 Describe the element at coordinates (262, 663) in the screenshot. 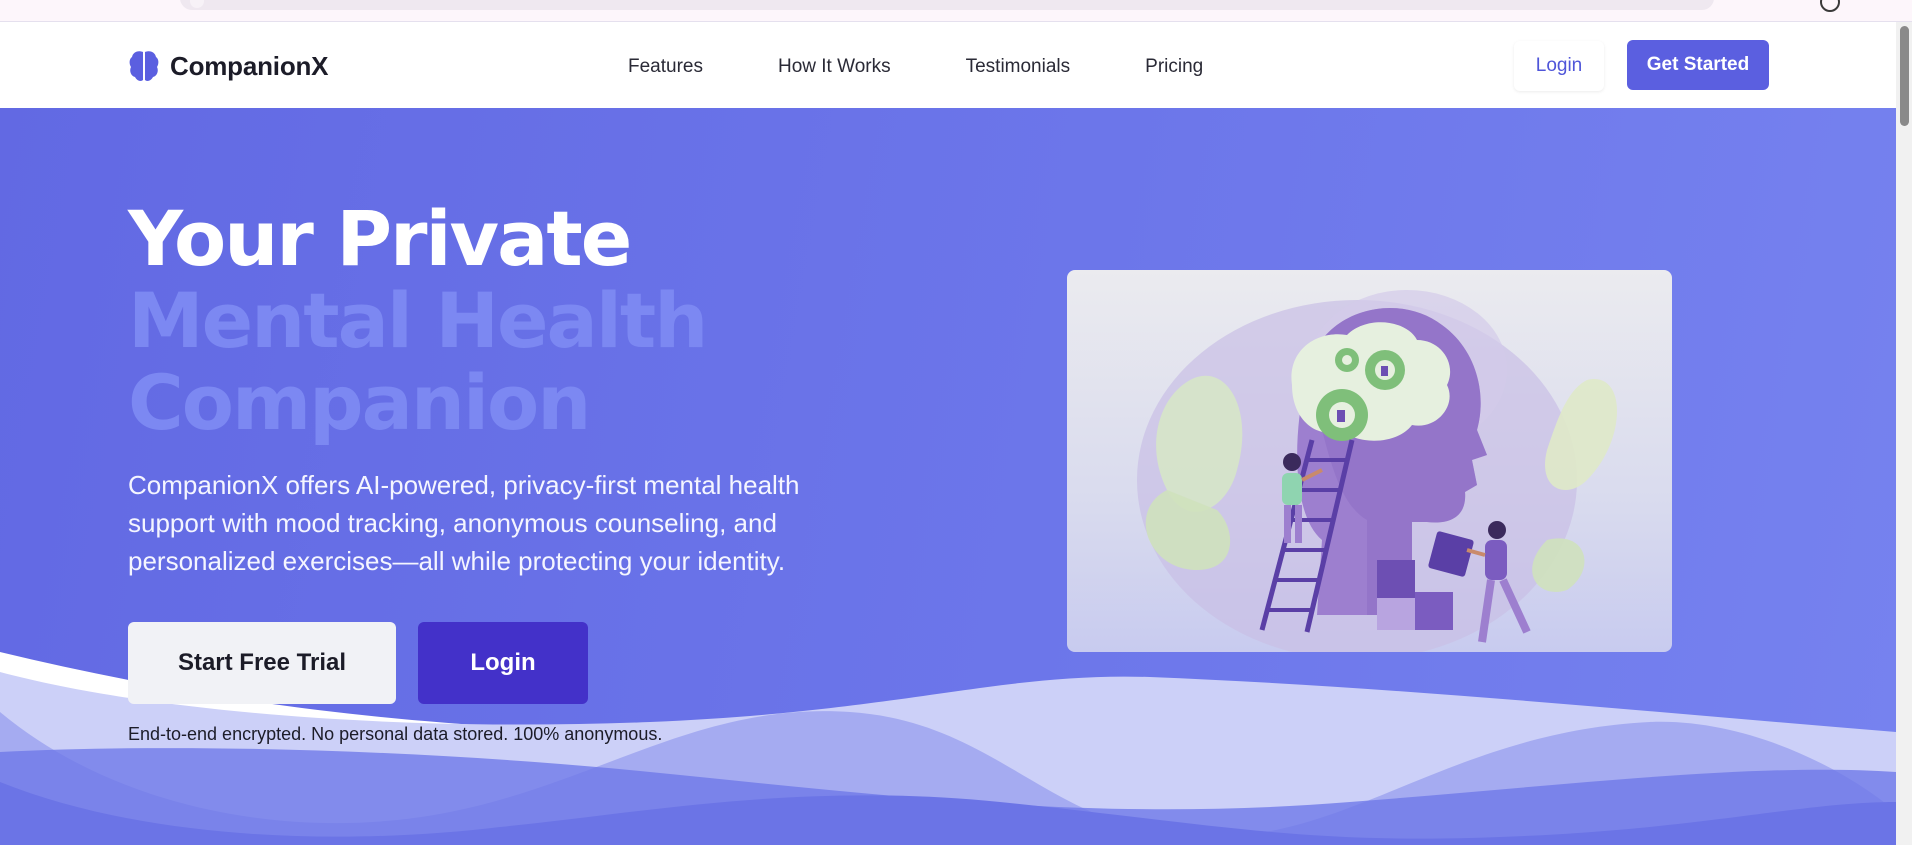

I see `start-free-trial-button: Start Free Trial` at that location.